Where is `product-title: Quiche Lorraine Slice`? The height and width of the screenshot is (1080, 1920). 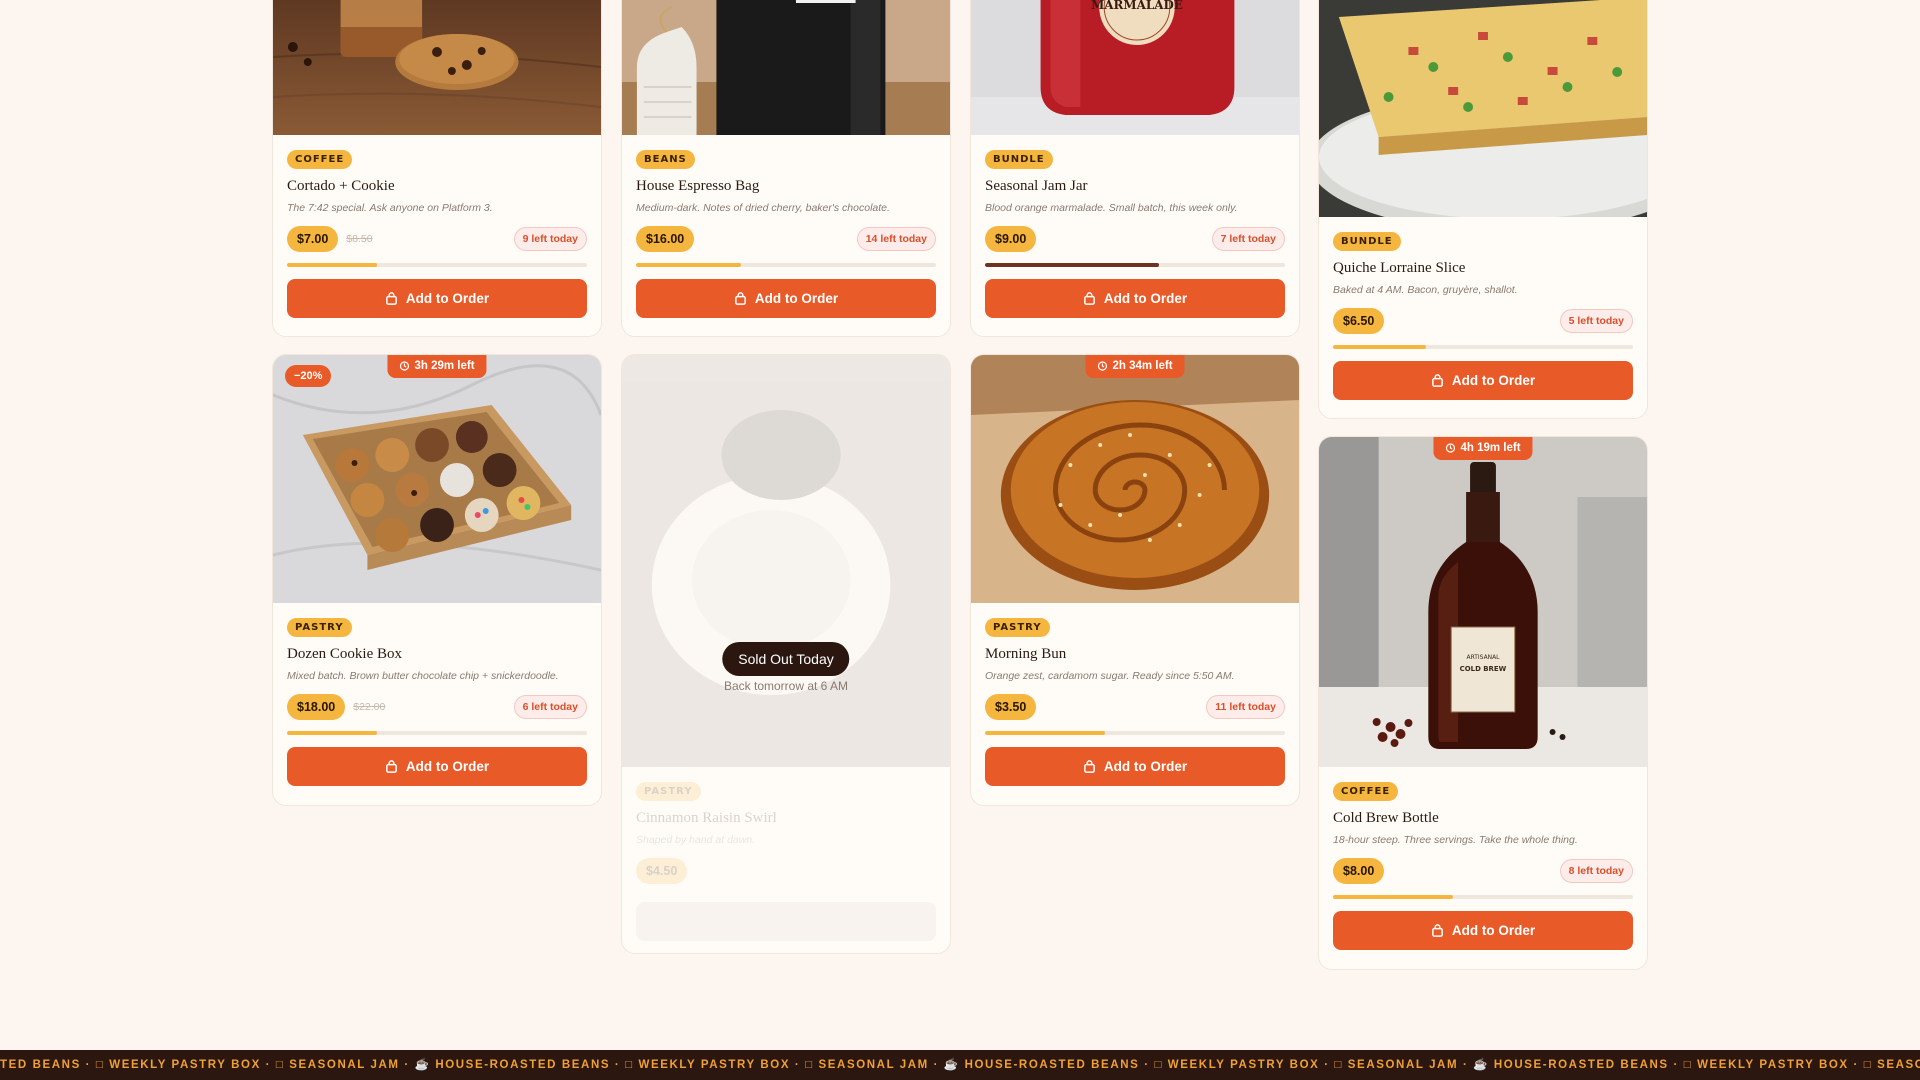
product-title: Quiche Lorraine Slice is located at coordinates (1399, 268).